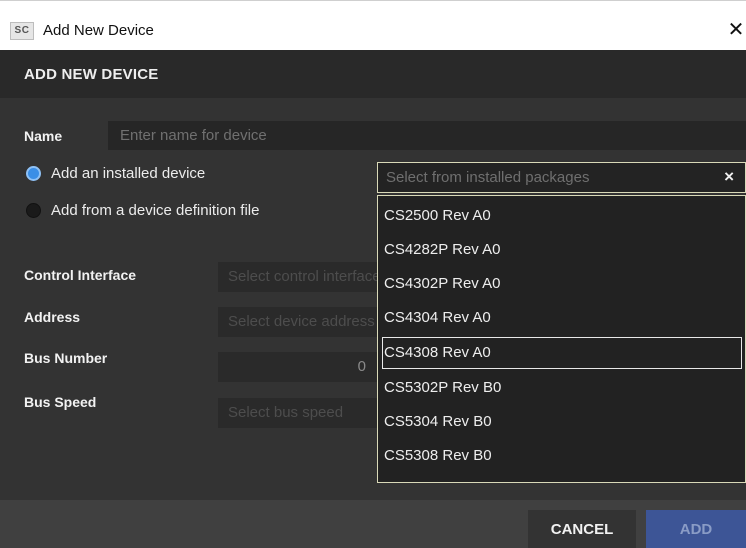 The height and width of the screenshot is (548, 746). I want to click on package-option: CS4304 Rev A0, so click(562, 318).